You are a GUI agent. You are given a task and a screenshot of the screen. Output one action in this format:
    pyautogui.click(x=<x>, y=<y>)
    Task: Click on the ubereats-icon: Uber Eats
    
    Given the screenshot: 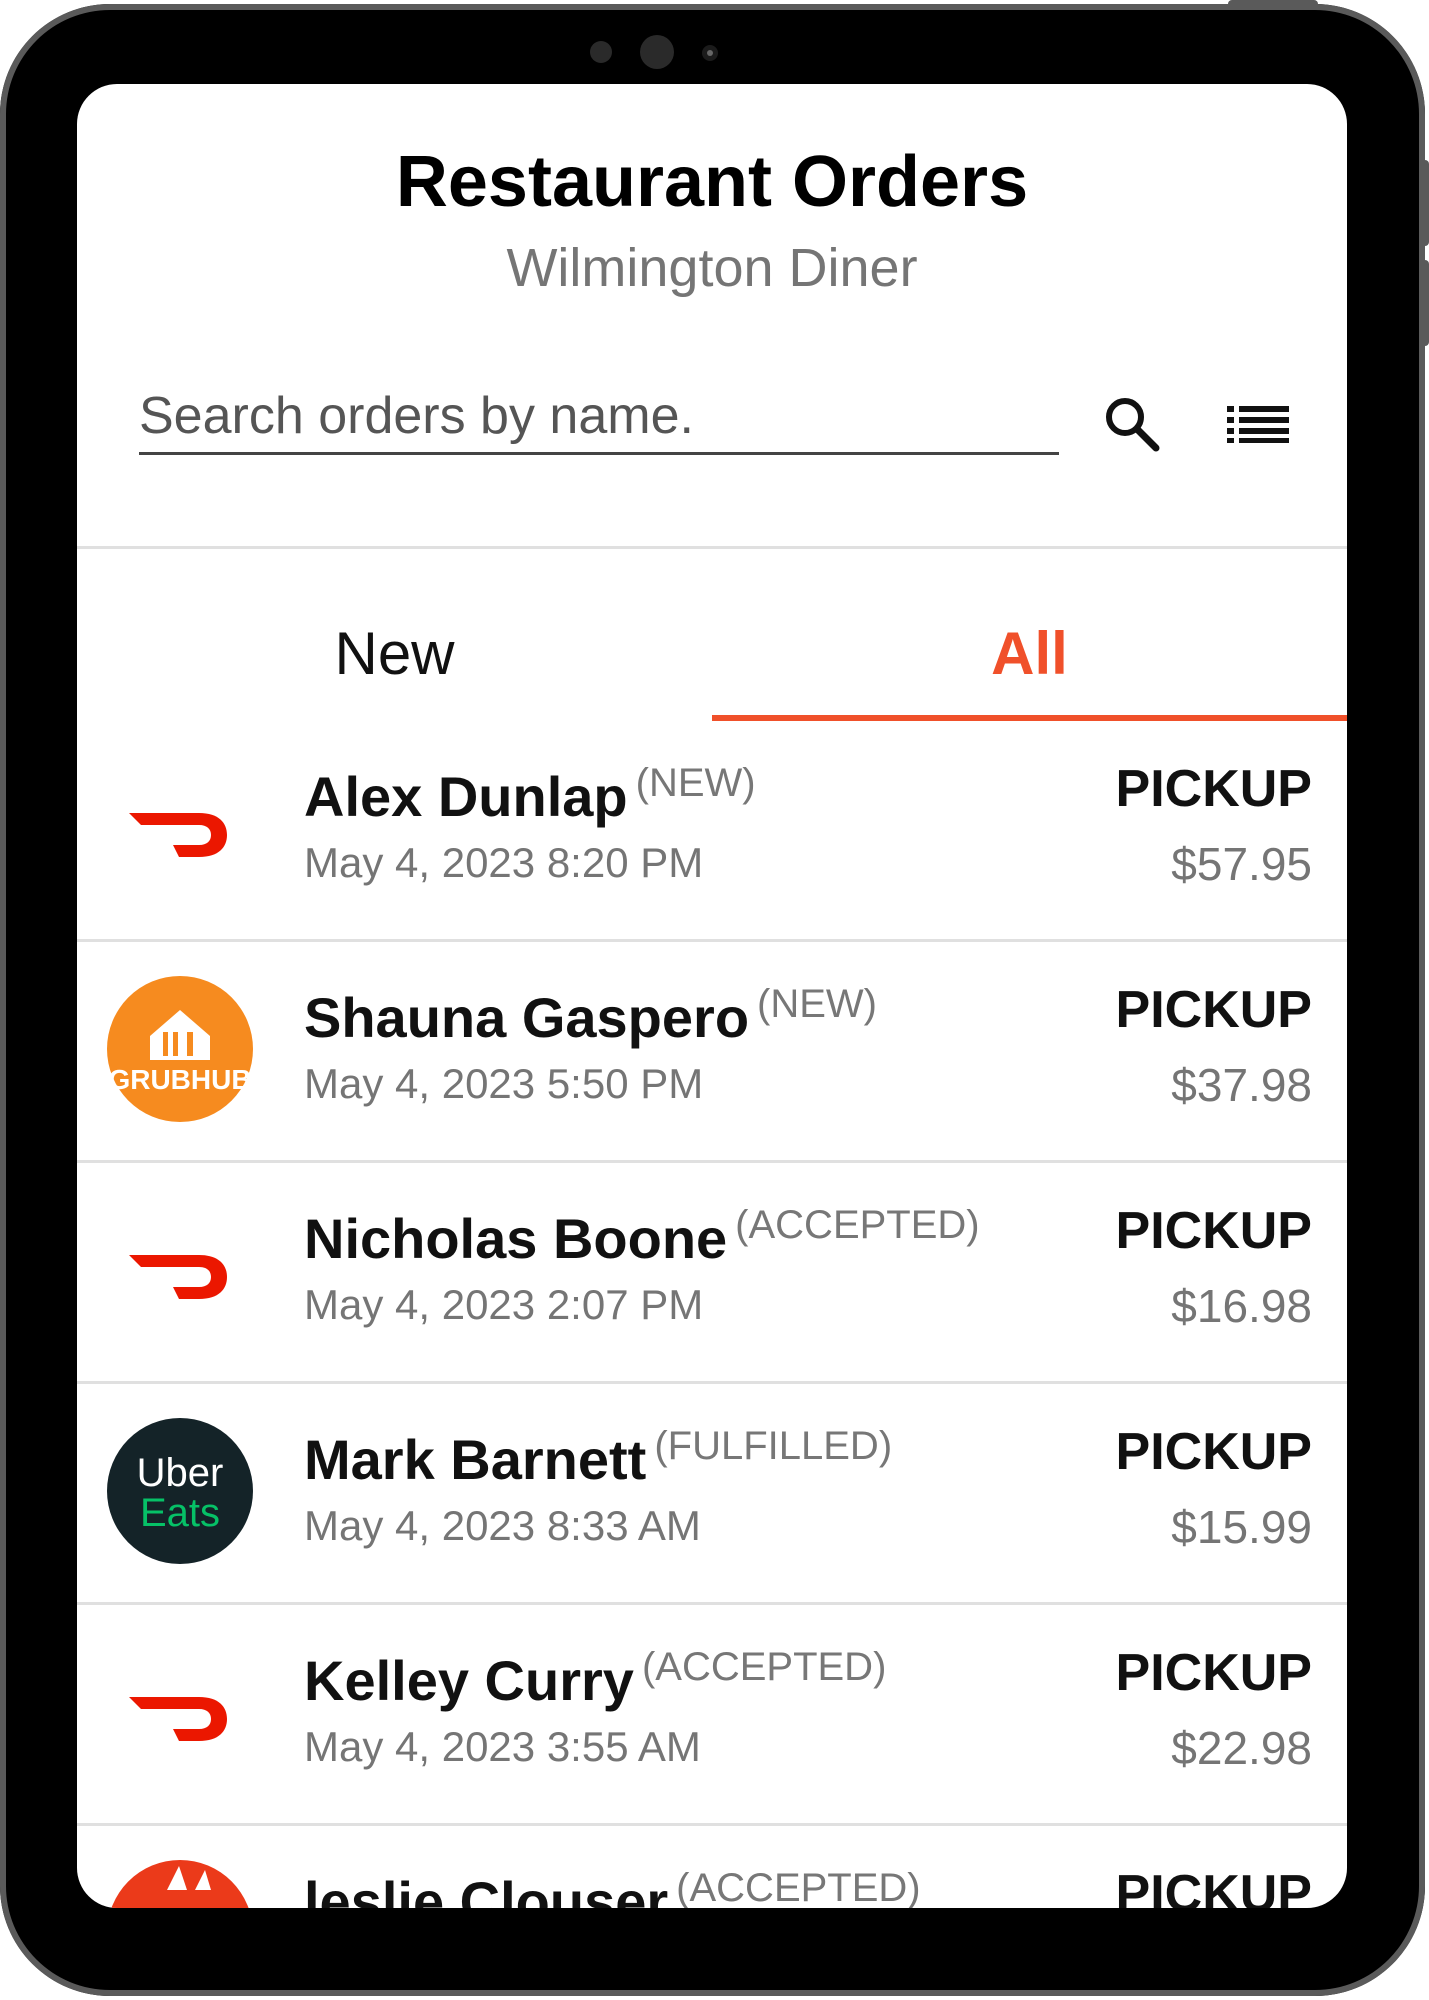 What is the action you would take?
    pyautogui.click(x=180, y=1491)
    